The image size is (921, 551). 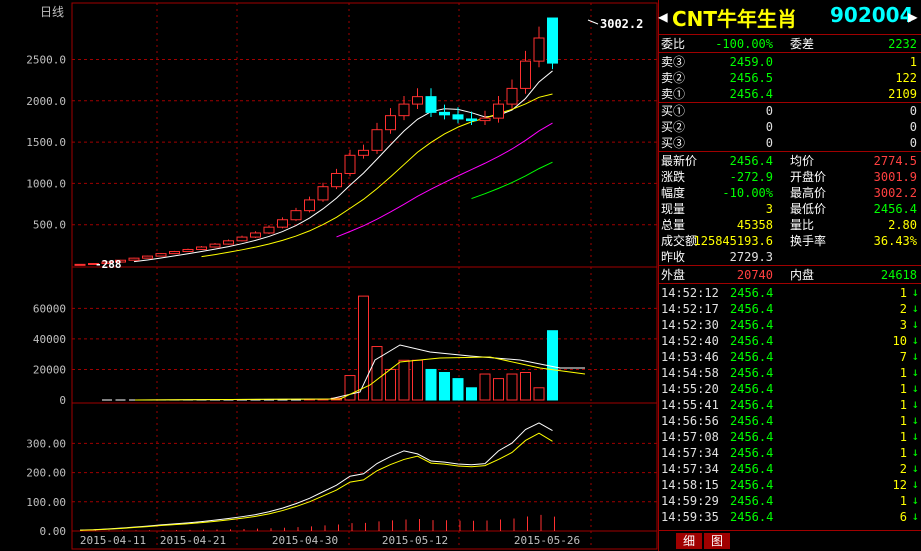 What do you see at coordinates (690, 357) in the screenshot?
I see `tick-time: 14:53:46` at bounding box center [690, 357].